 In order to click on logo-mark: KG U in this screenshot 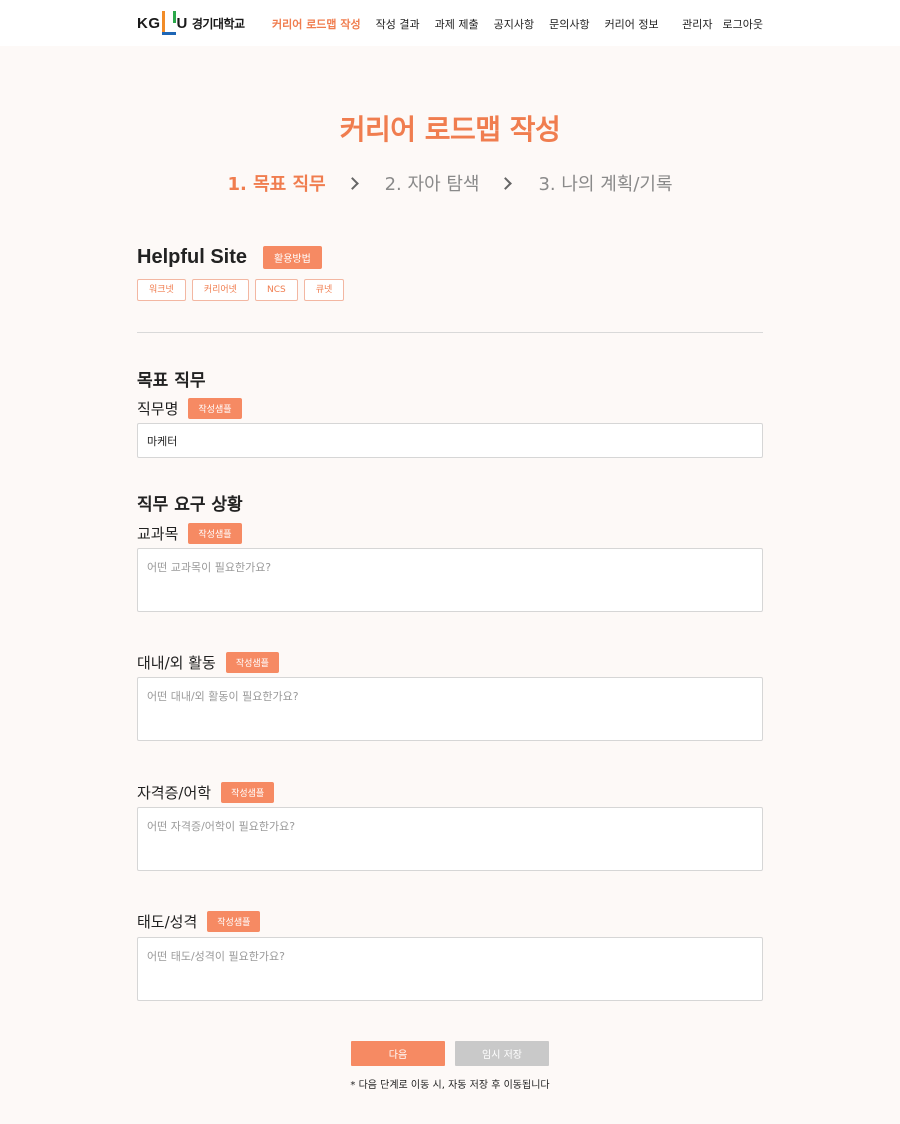, I will do `click(162, 23)`.